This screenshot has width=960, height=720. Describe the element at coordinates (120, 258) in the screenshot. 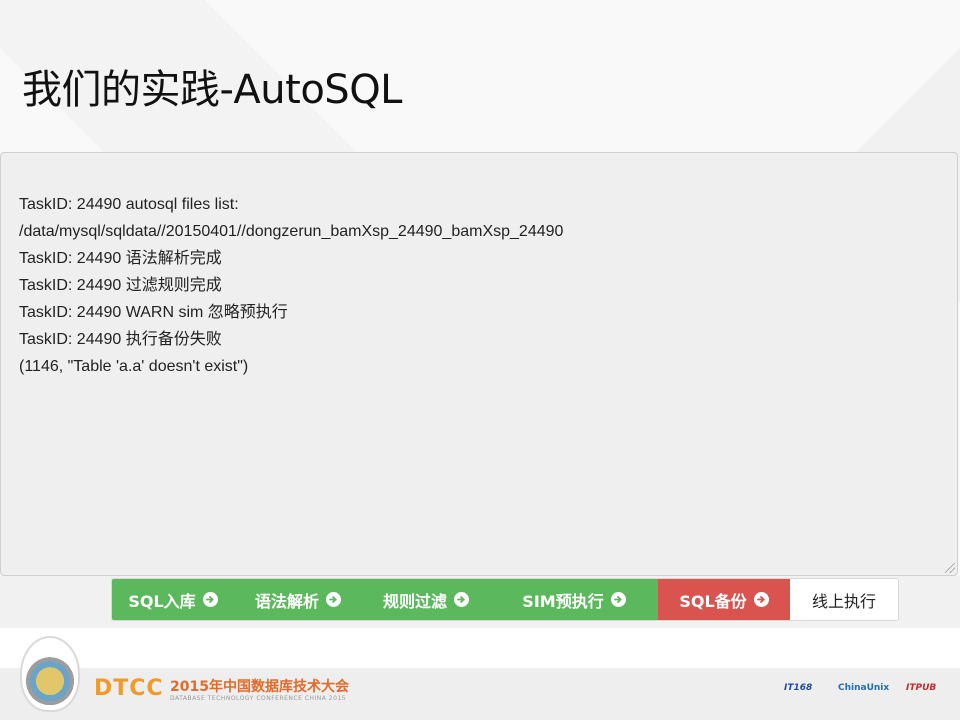

I see `log-line: TaskID: 24490 语法解析完成` at that location.